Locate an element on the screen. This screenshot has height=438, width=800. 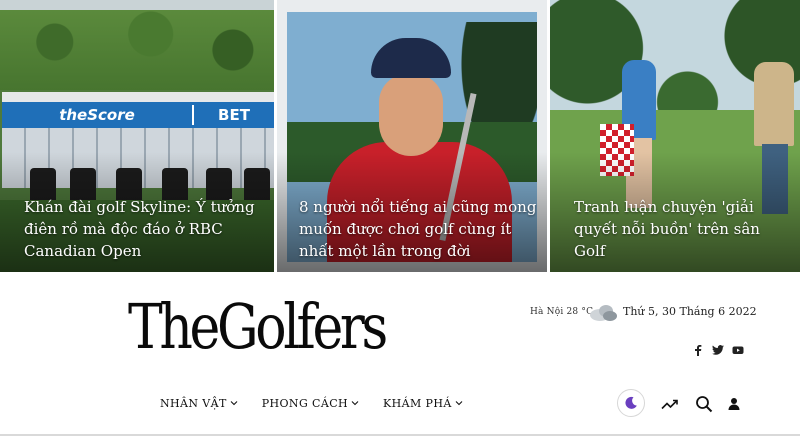
user-button is located at coordinates (734, 404).